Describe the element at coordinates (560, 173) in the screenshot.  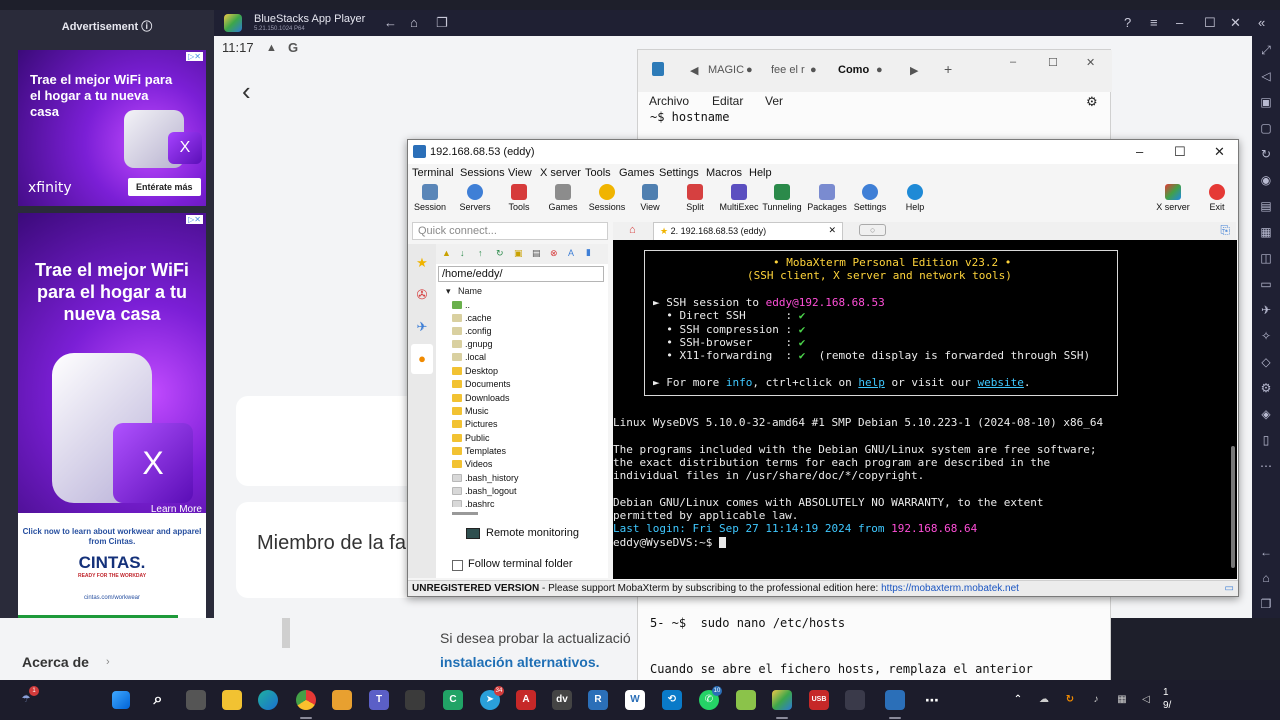
I see `menu-xserver: X server` at that location.